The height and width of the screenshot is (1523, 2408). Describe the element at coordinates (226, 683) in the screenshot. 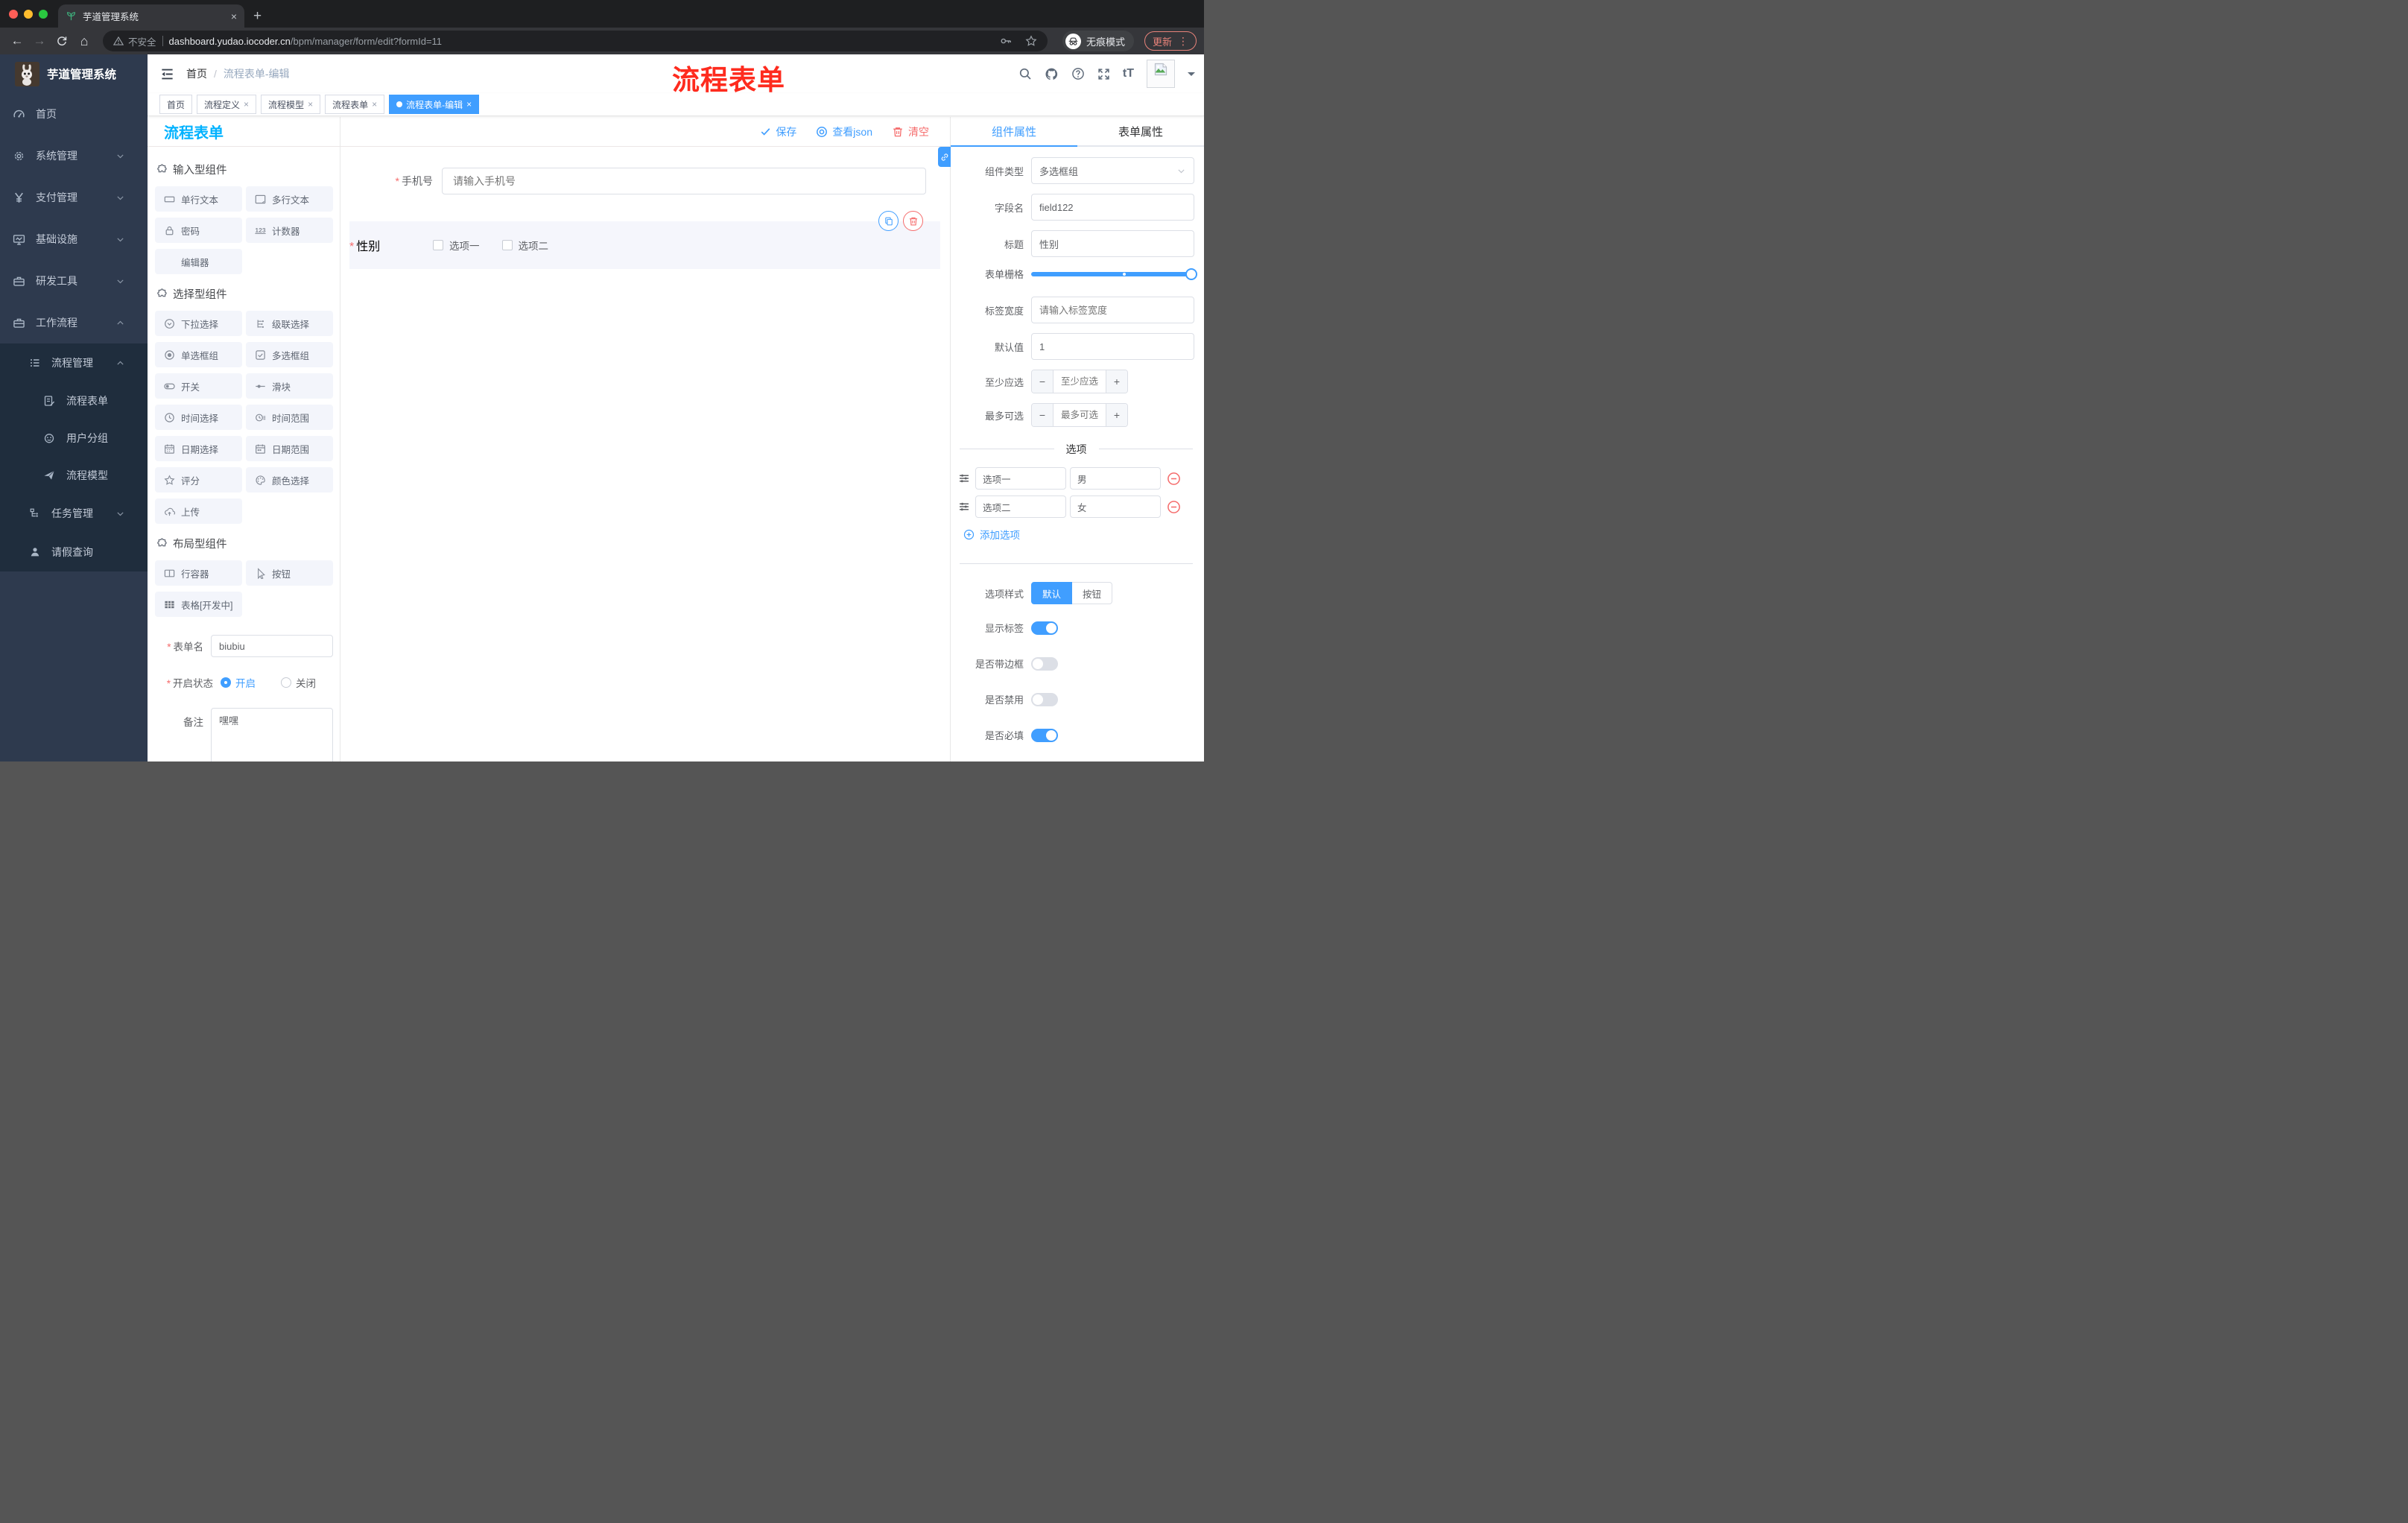

I see `status-on-radio` at that location.